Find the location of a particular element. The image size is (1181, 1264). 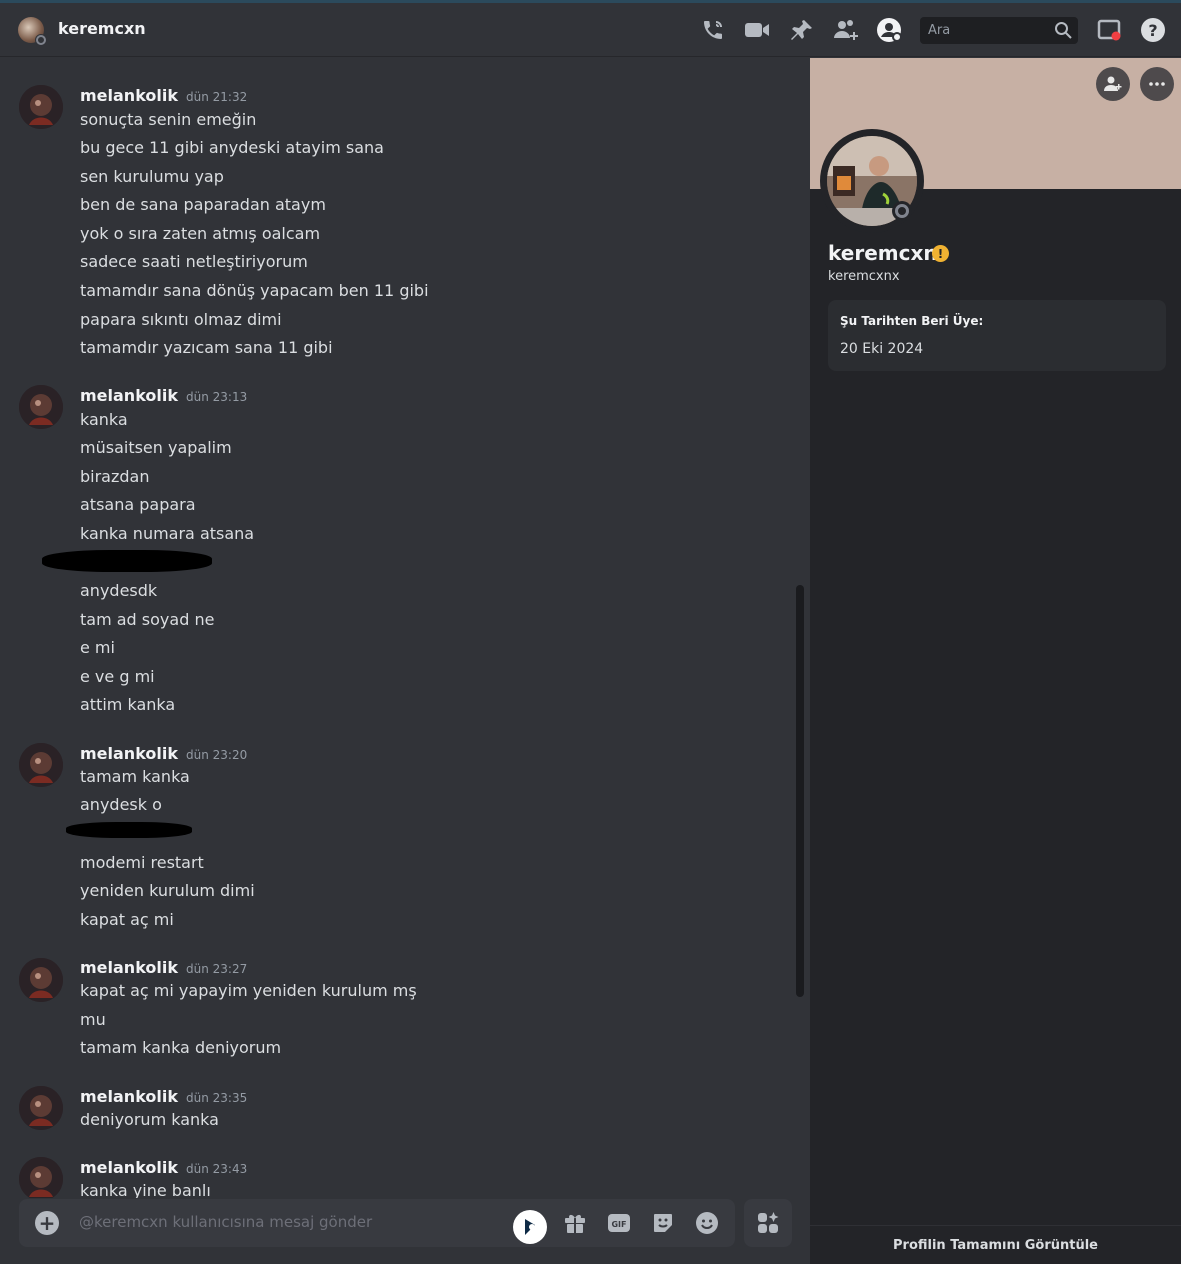

member-since-card: Şu Tarihten Beri Üye: 20 Eki 2024 is located at coordinates (997, 335).